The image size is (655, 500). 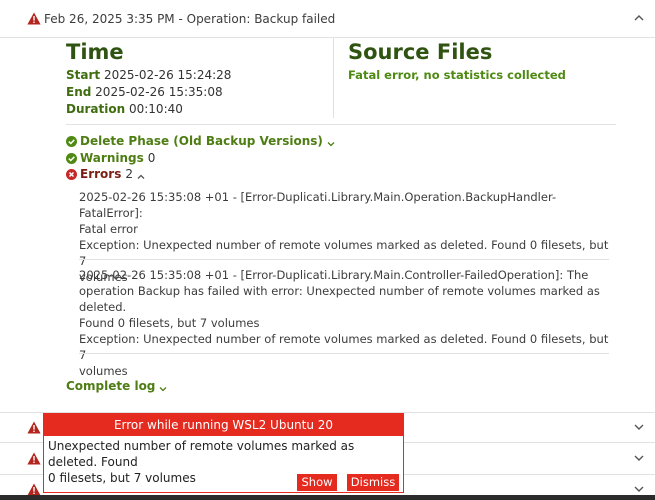 I want to click on duration-label: Duration, so click(x=96, y=109).